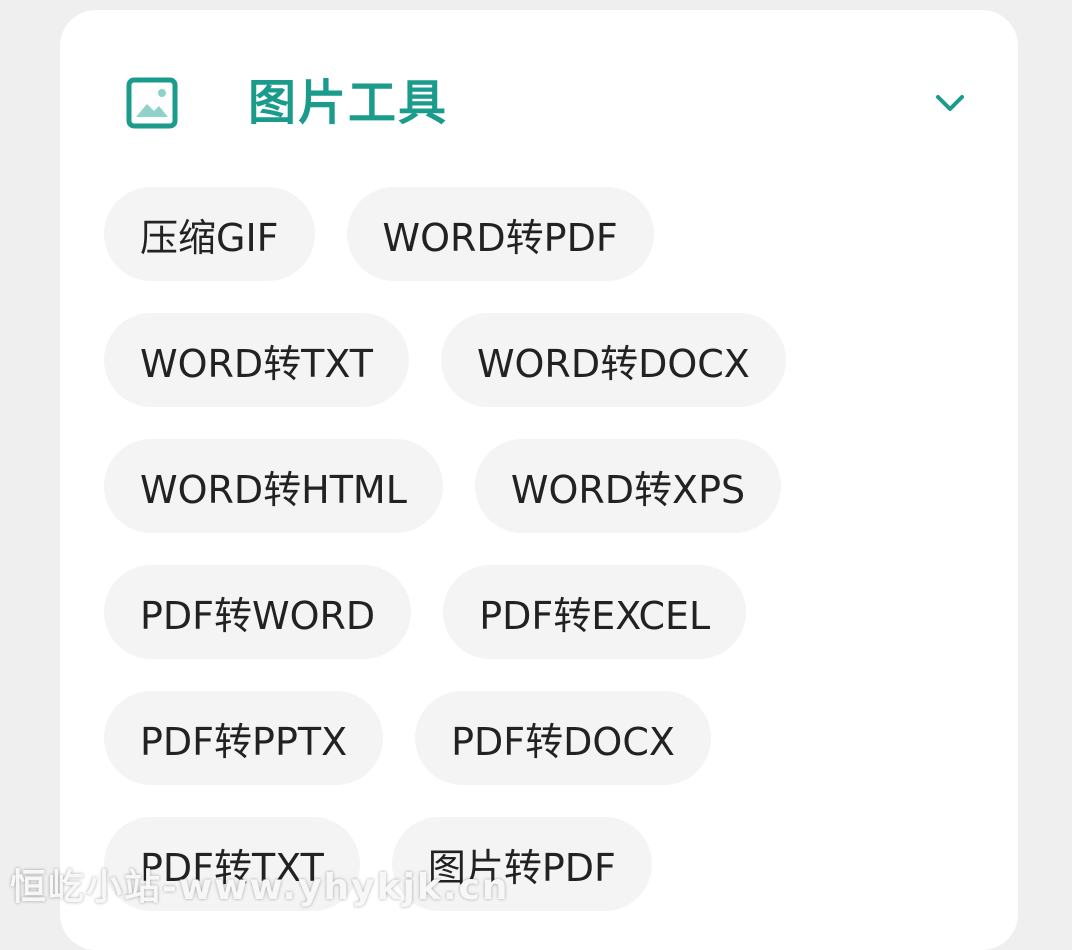  Describe the element at coordinates (244, 738) in the screenshot. I see `tool-chip-pdf-to-pptx: PDF转PPTX` at that location.